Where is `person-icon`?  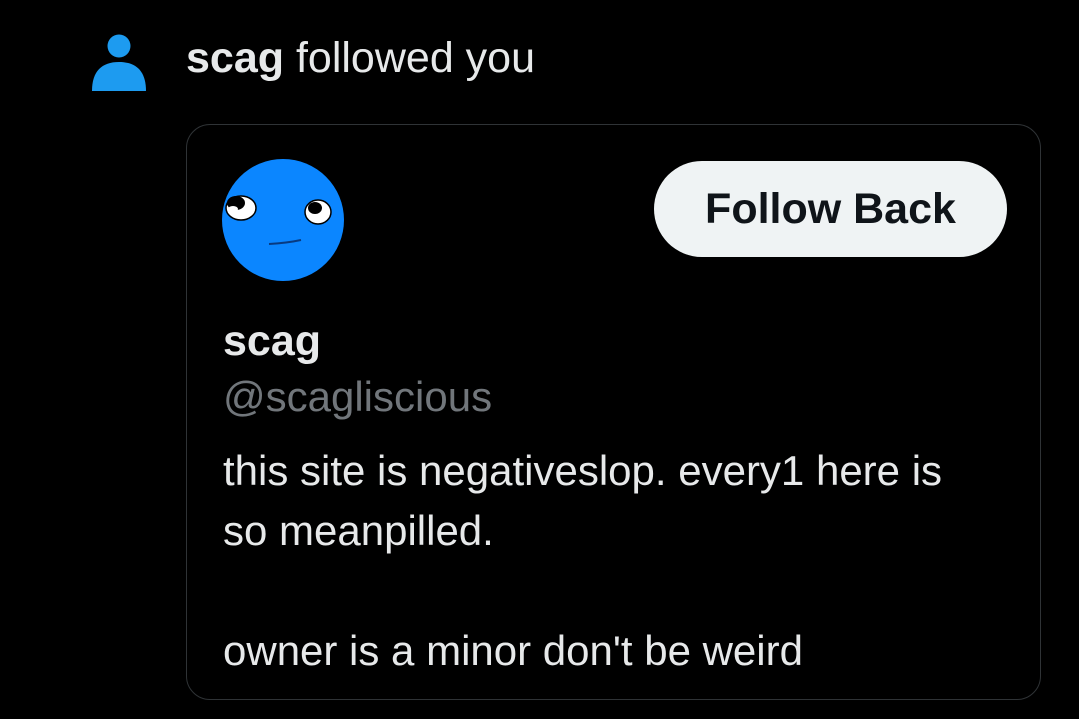 person-icon is located at coordinates (119, 62).